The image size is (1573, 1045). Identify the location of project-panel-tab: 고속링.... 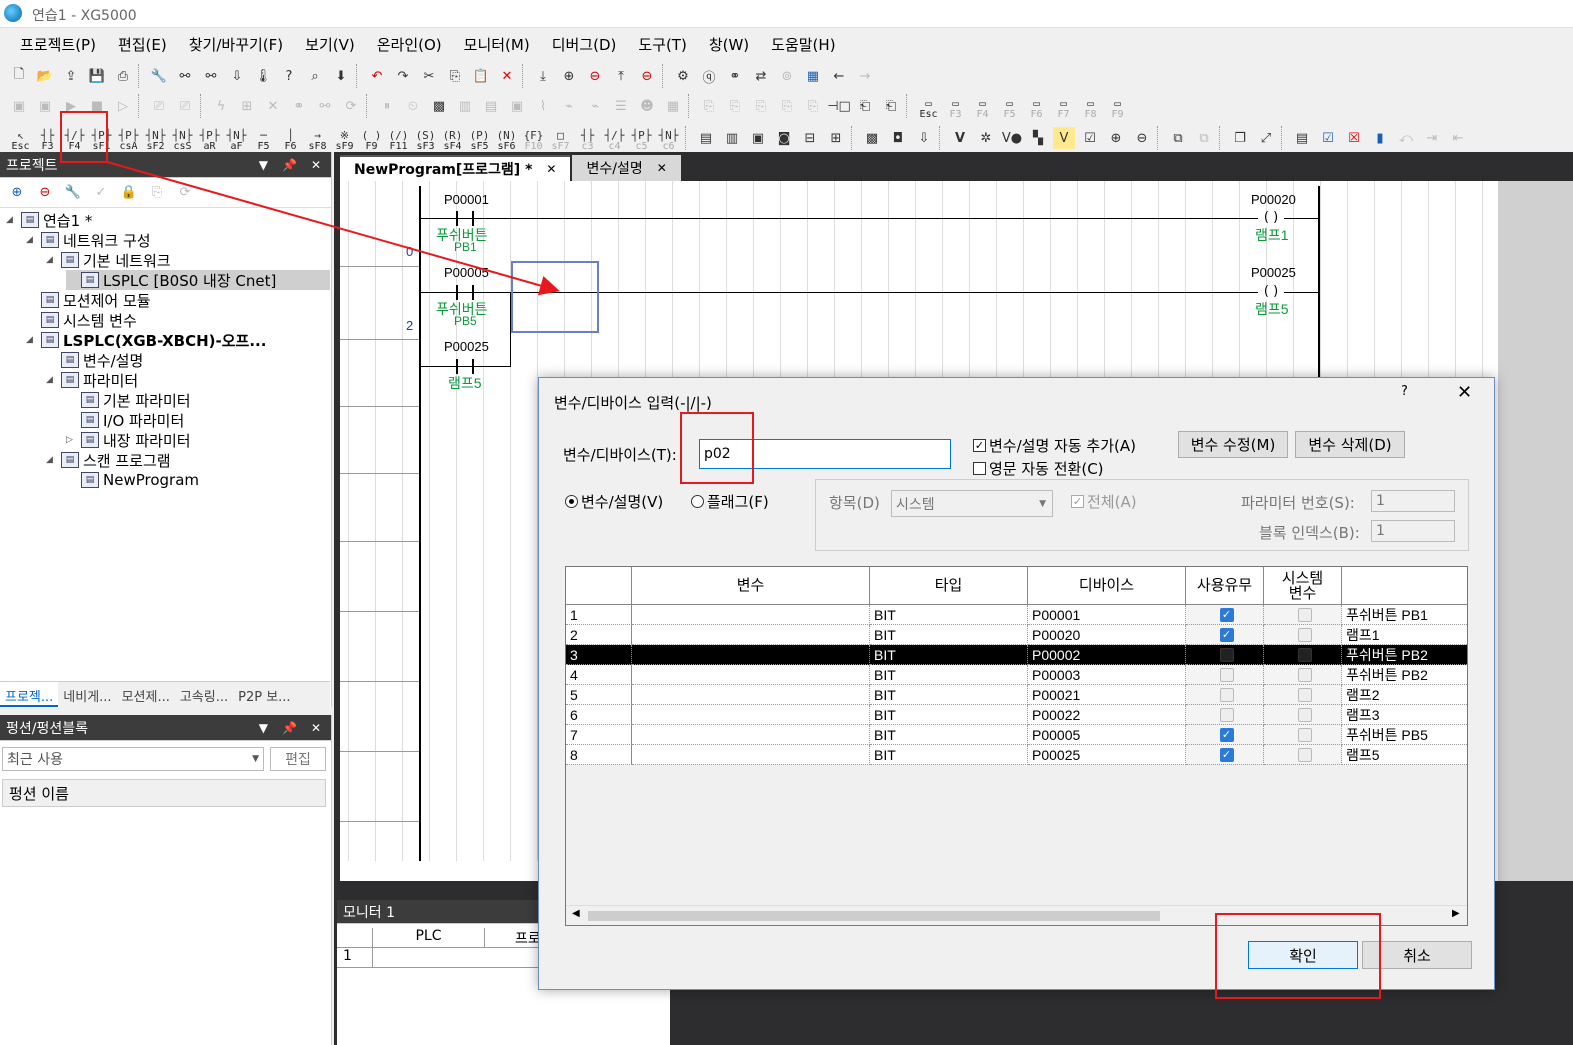
(204, 694).